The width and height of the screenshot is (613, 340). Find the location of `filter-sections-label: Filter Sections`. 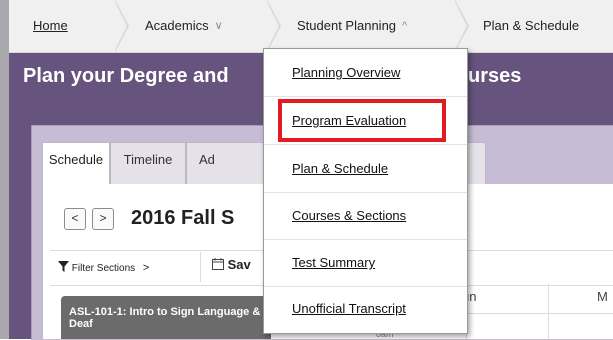

filter-sections-label: Filter Sections is located at coordinates (103, 268).